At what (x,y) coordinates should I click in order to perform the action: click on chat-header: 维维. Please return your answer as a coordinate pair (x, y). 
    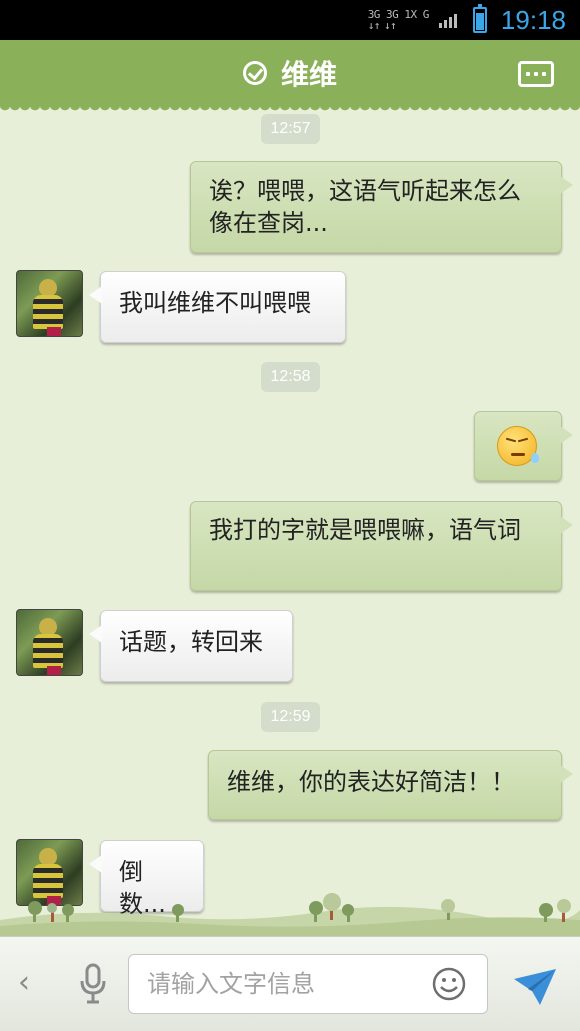
    Looking at the image, I should click on (290, 76).